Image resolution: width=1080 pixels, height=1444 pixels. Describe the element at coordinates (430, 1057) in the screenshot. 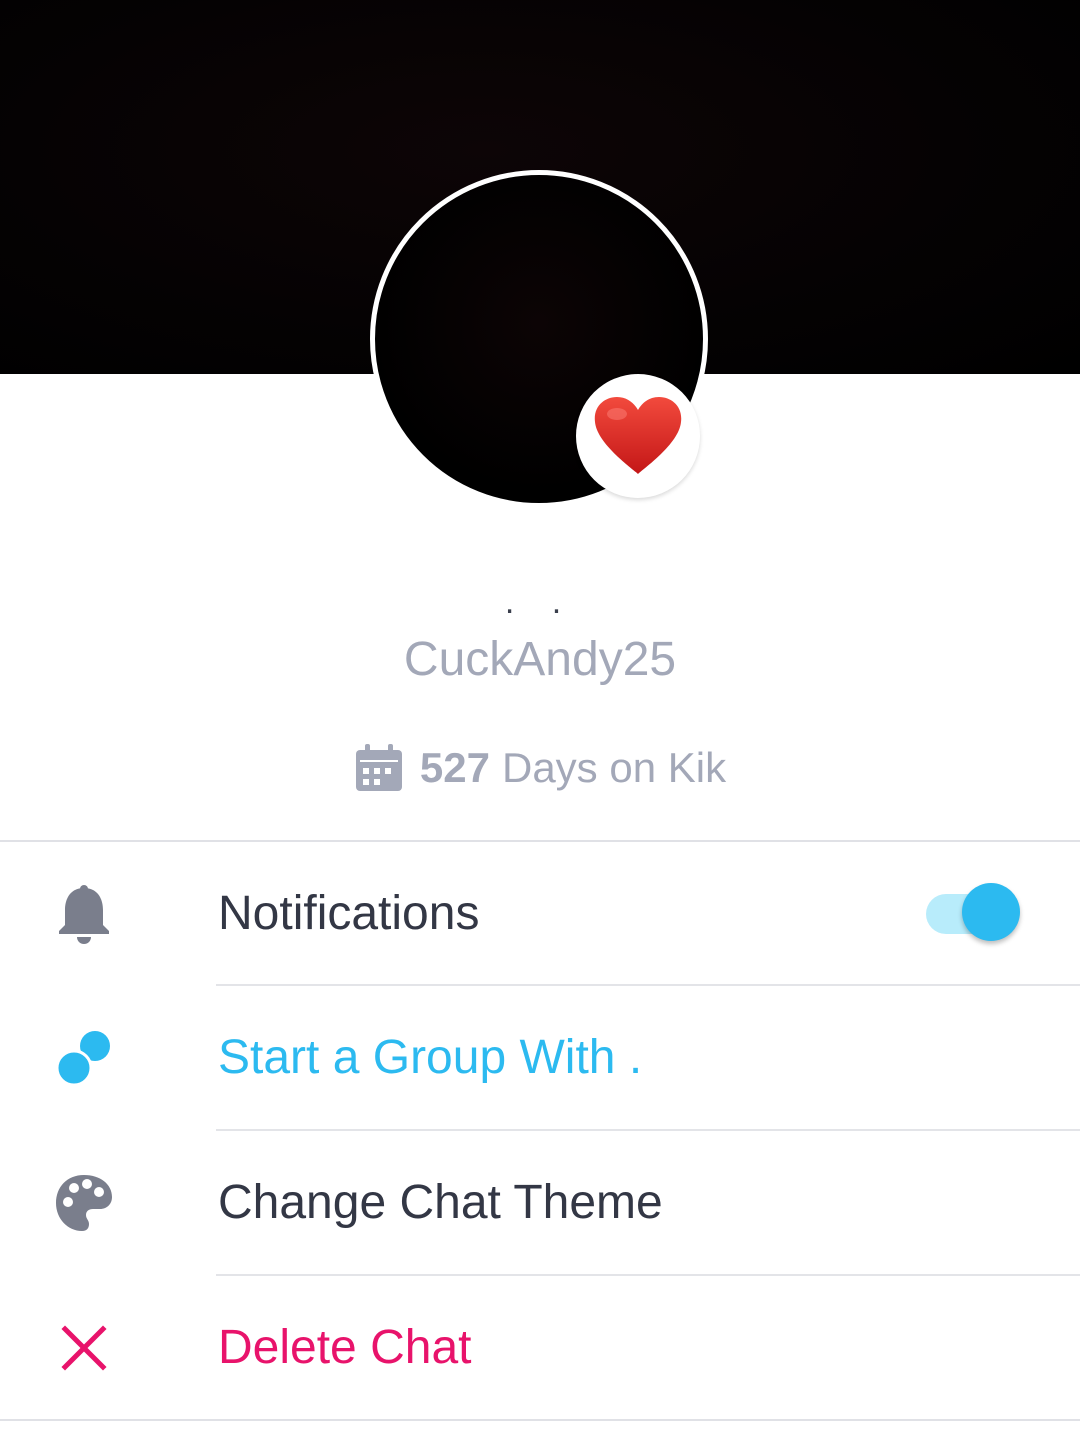

I see `start-group-label: Start a Group With .` at that location.